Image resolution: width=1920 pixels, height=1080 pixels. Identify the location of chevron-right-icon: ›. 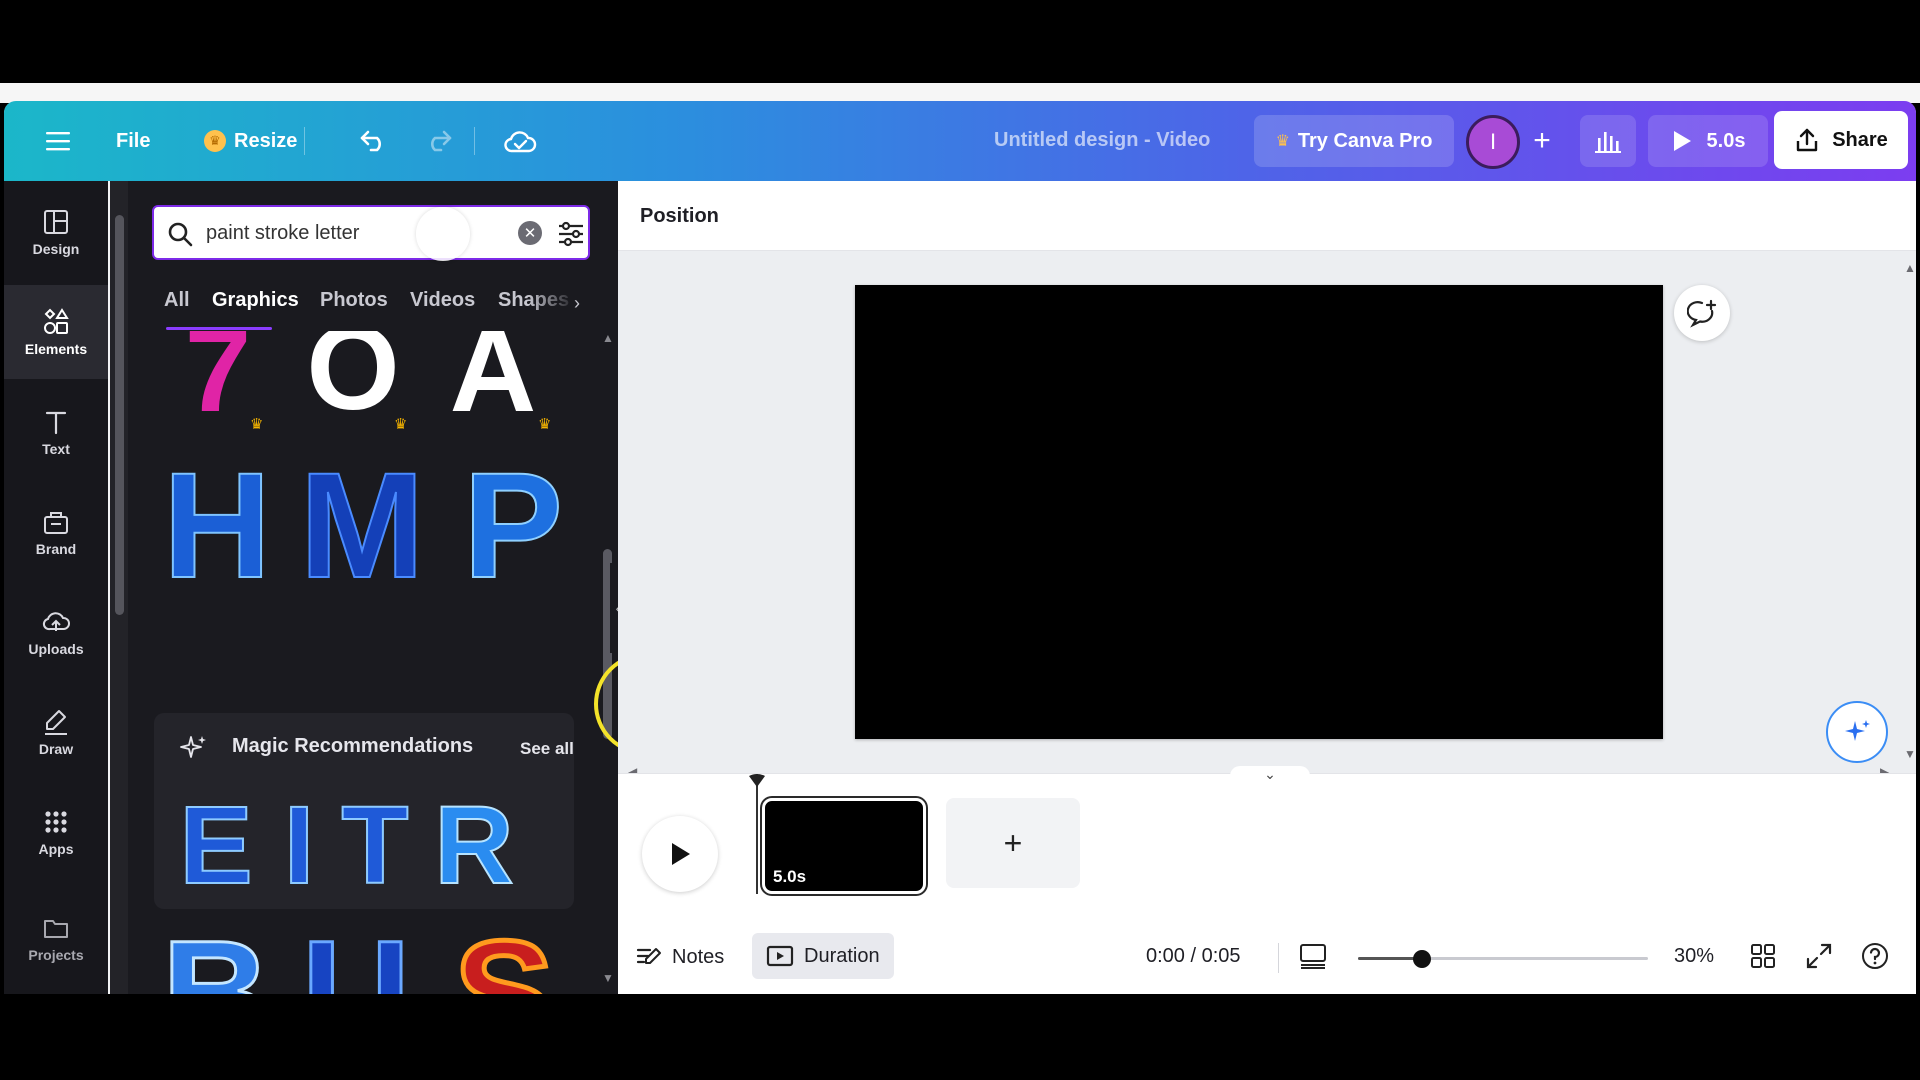
(577, 303).